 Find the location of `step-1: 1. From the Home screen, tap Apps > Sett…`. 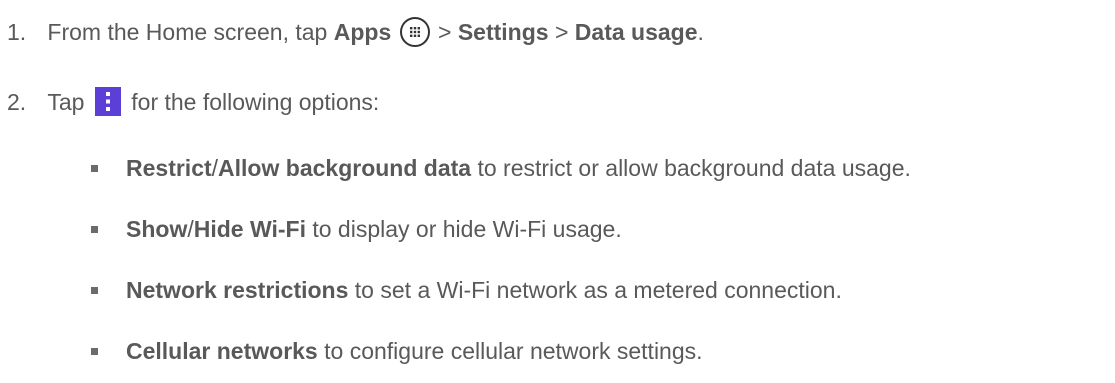

step-1: 1. From the Home screen, tap Apps > Sett… is located at coordinates (355, 32).